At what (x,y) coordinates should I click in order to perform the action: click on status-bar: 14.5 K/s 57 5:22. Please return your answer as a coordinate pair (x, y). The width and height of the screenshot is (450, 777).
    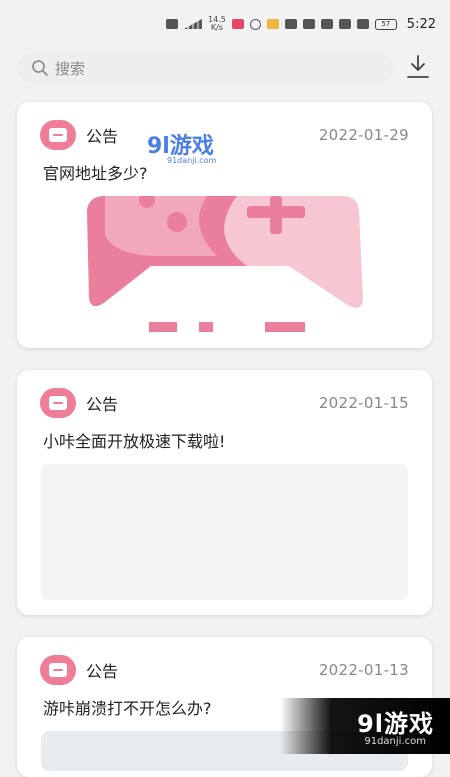
    Looking at the image, I should click on (225, 24).